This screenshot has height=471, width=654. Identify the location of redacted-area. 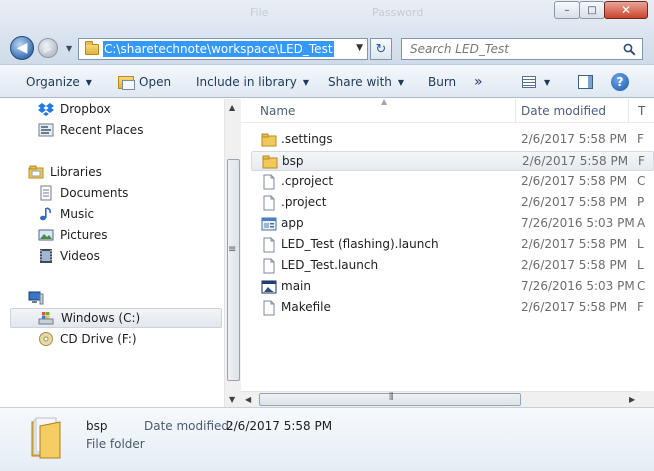
(114, 377).